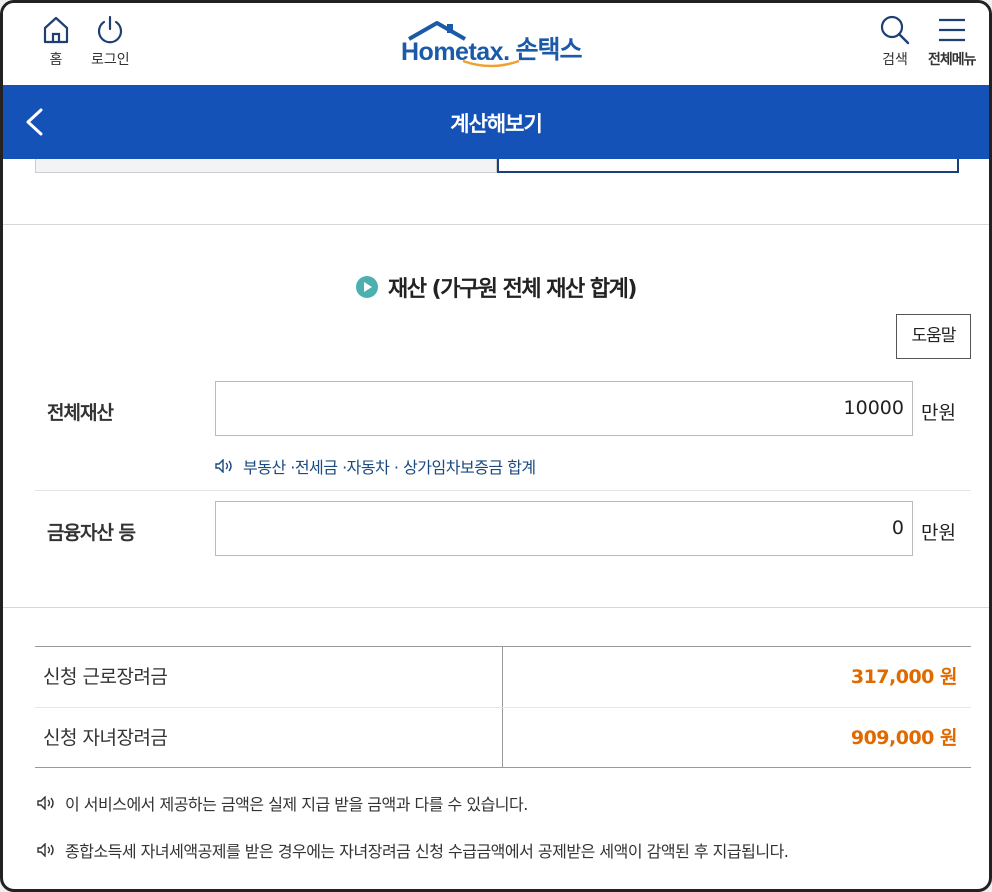  Describe the element at coordinates (512, 289) in the screenshot. I see `section-title: 재산 (가구원 전체 재산 합계)` at that location.